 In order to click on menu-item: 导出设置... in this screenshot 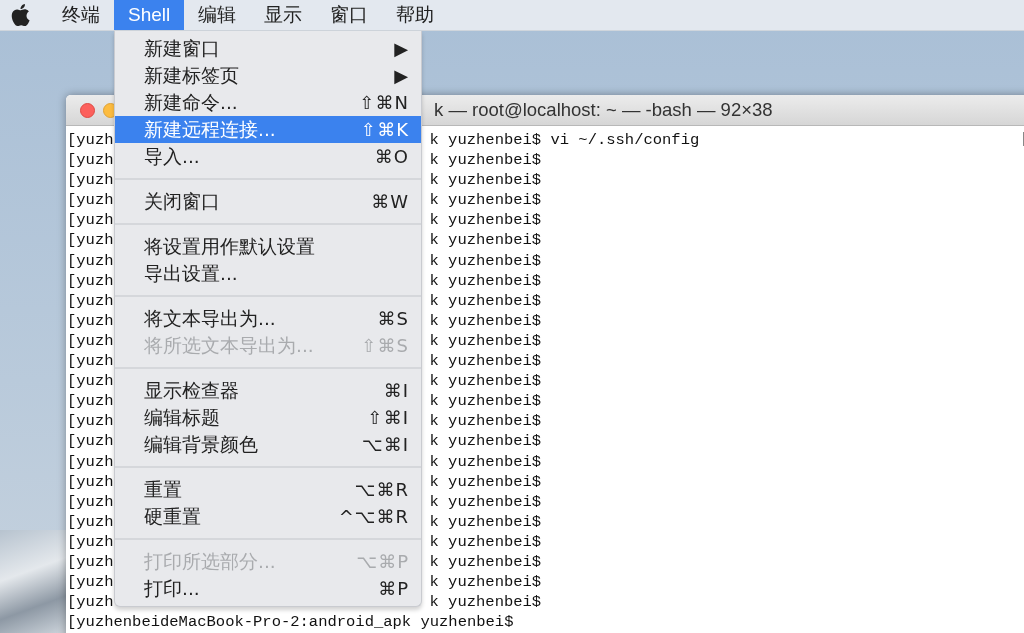, I will do `click(268, 273)`.